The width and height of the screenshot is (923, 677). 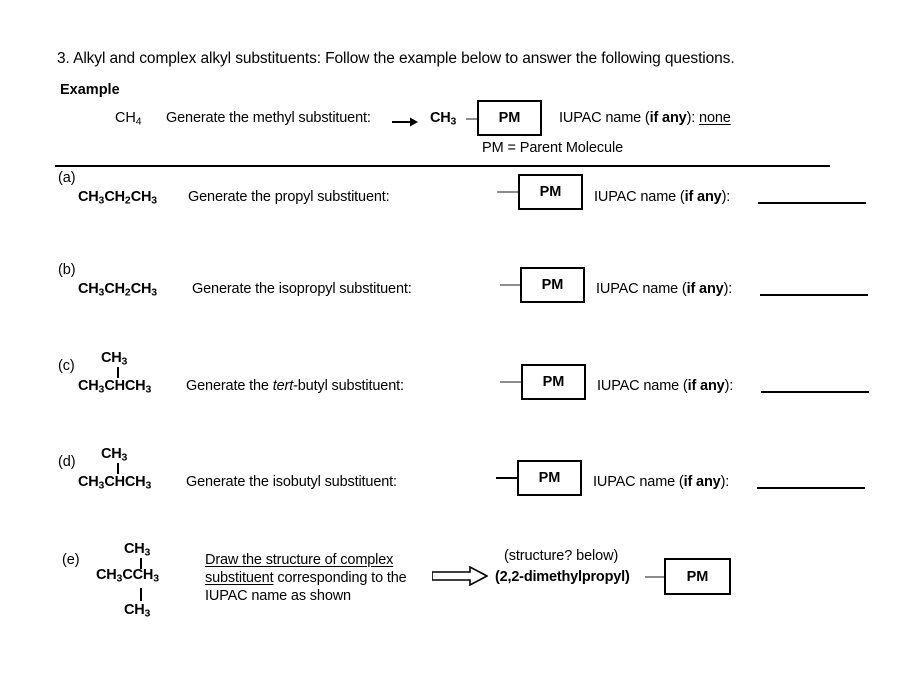 What do you see at coordinates (118, 372) in the screenshot?
I see `row-c-vertical-bond` at bounding box center [118, 372].